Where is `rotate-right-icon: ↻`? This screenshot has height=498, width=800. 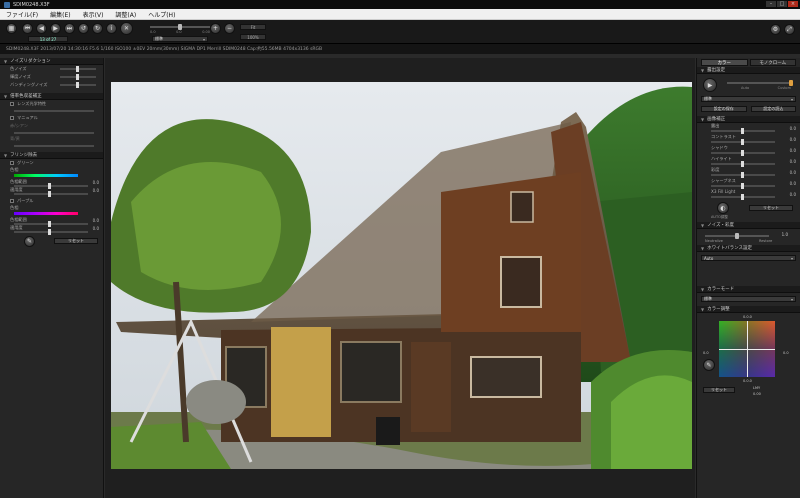 rotate-right-icon: ↻ is located at coordinates (97, 28).